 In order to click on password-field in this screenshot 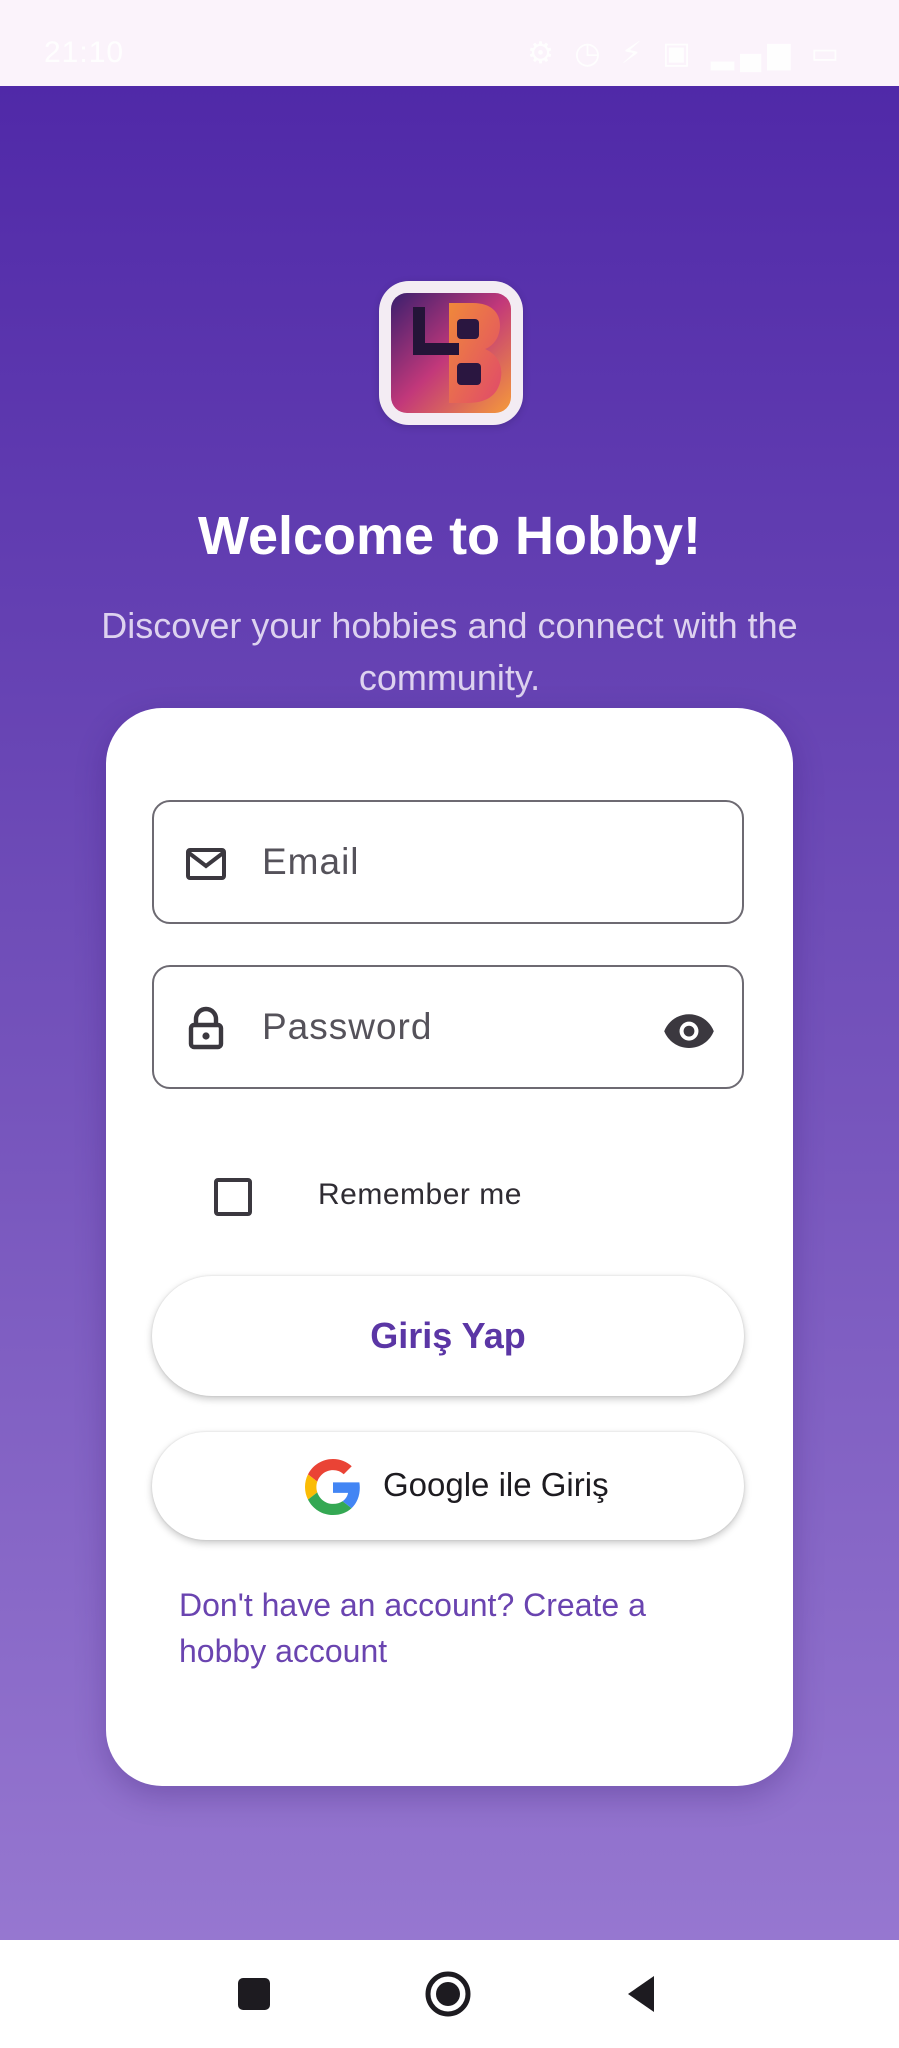, I will do `click(448, 1027)`.